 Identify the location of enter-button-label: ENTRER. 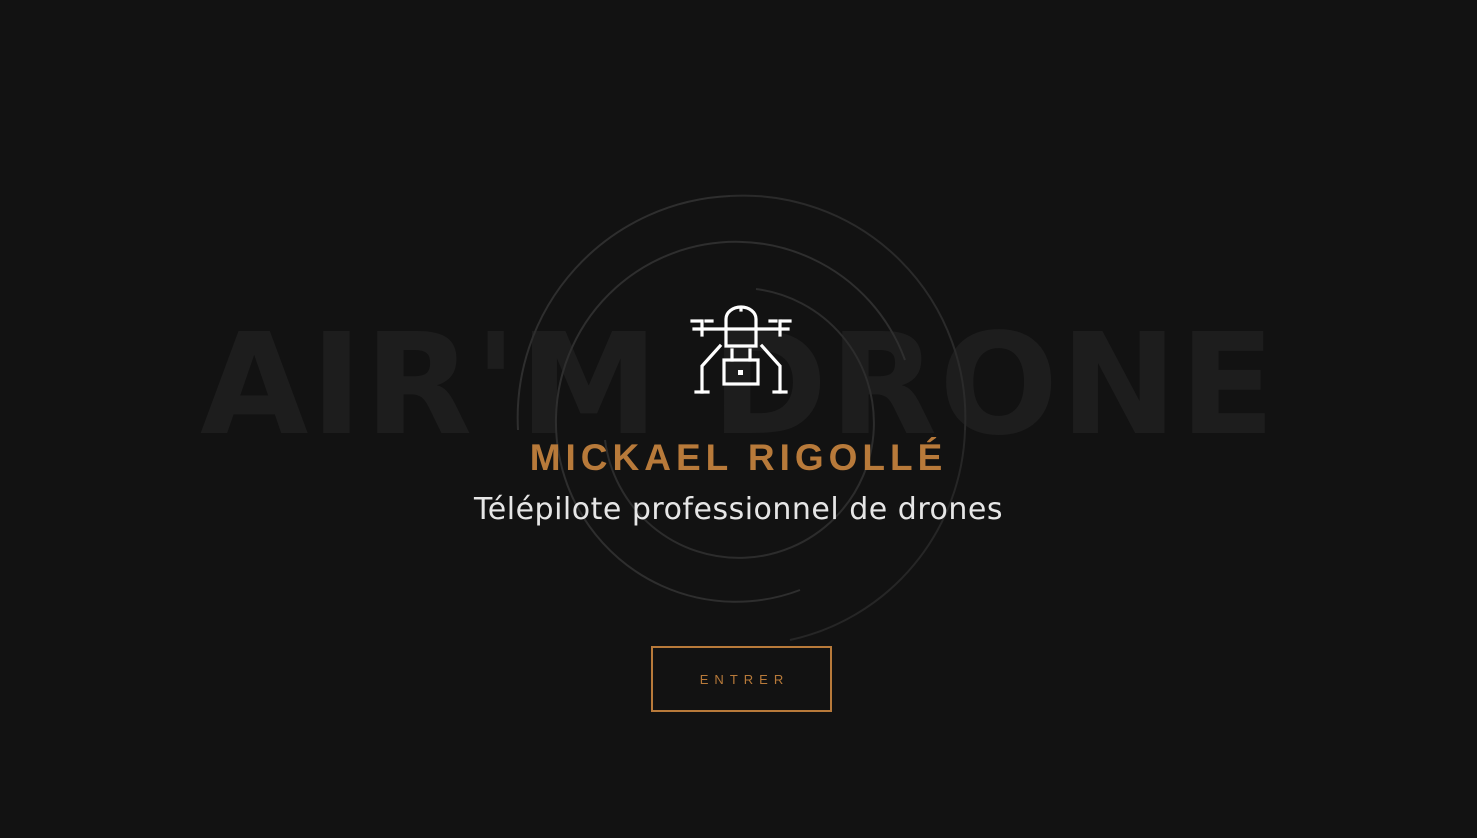
(744, 679).